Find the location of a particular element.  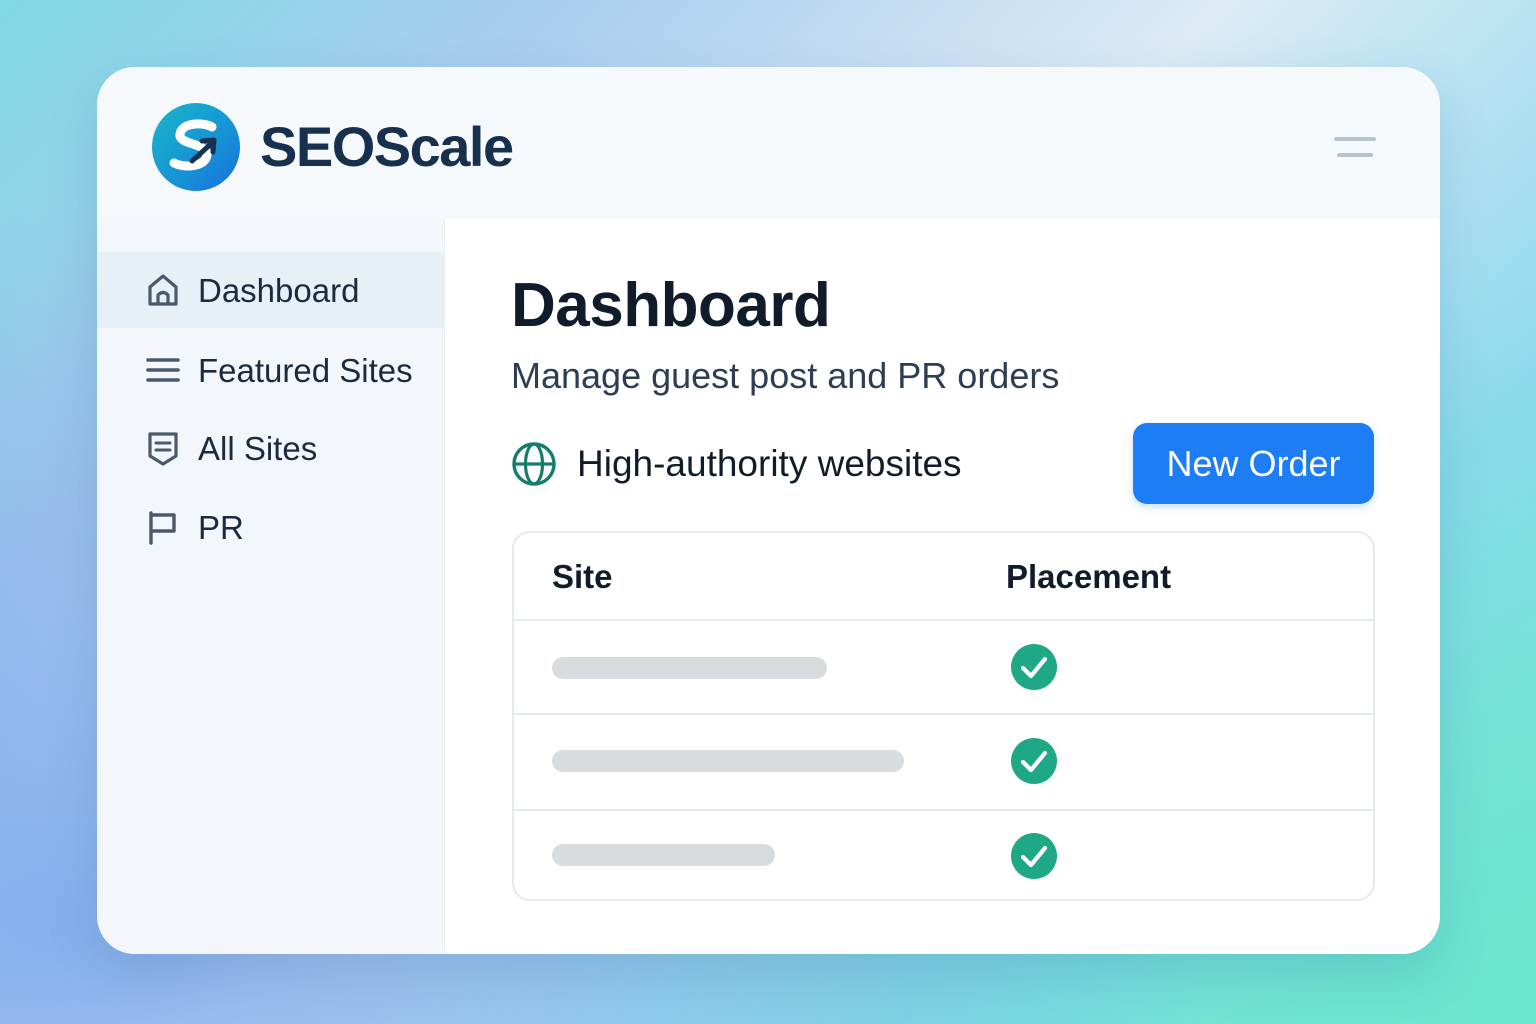

menu-line-top is located at coordinates (1355, 139).